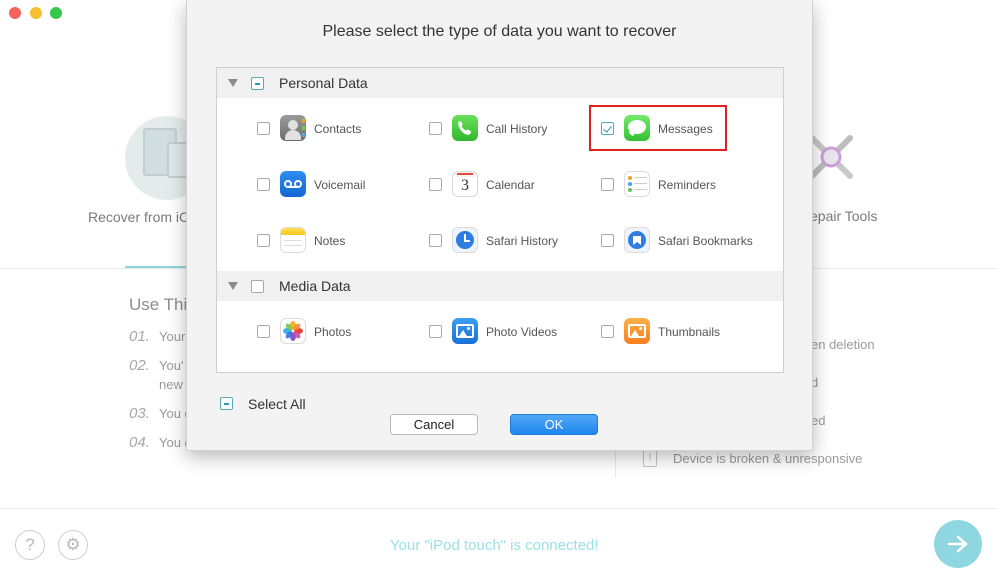  What do you see at coordinates (517, 129) in the screenshot?
I see `item-label: Call History` at bounding box center [517, 129].